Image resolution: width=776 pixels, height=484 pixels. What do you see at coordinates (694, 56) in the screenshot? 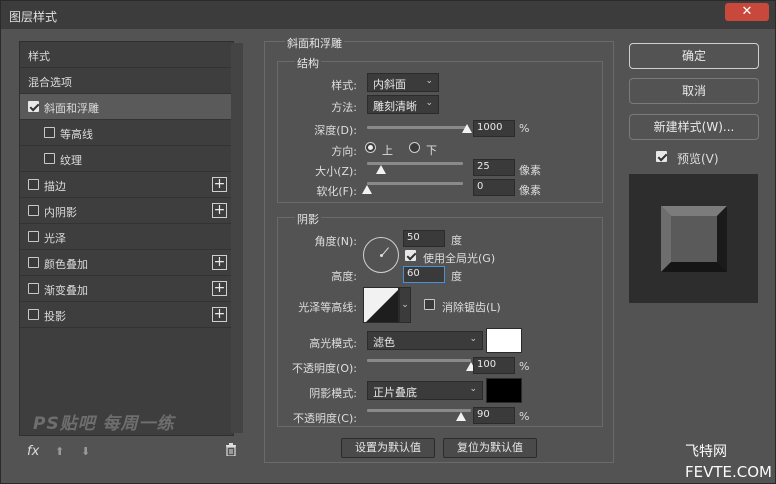
I see `ok-button: 确定` at bounding box center [694, 56].